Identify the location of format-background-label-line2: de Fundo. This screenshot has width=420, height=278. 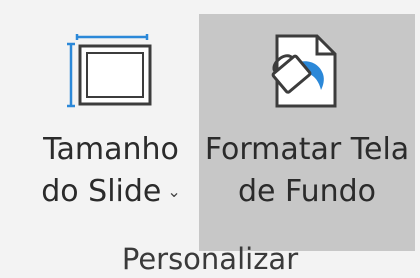
(307, 191).